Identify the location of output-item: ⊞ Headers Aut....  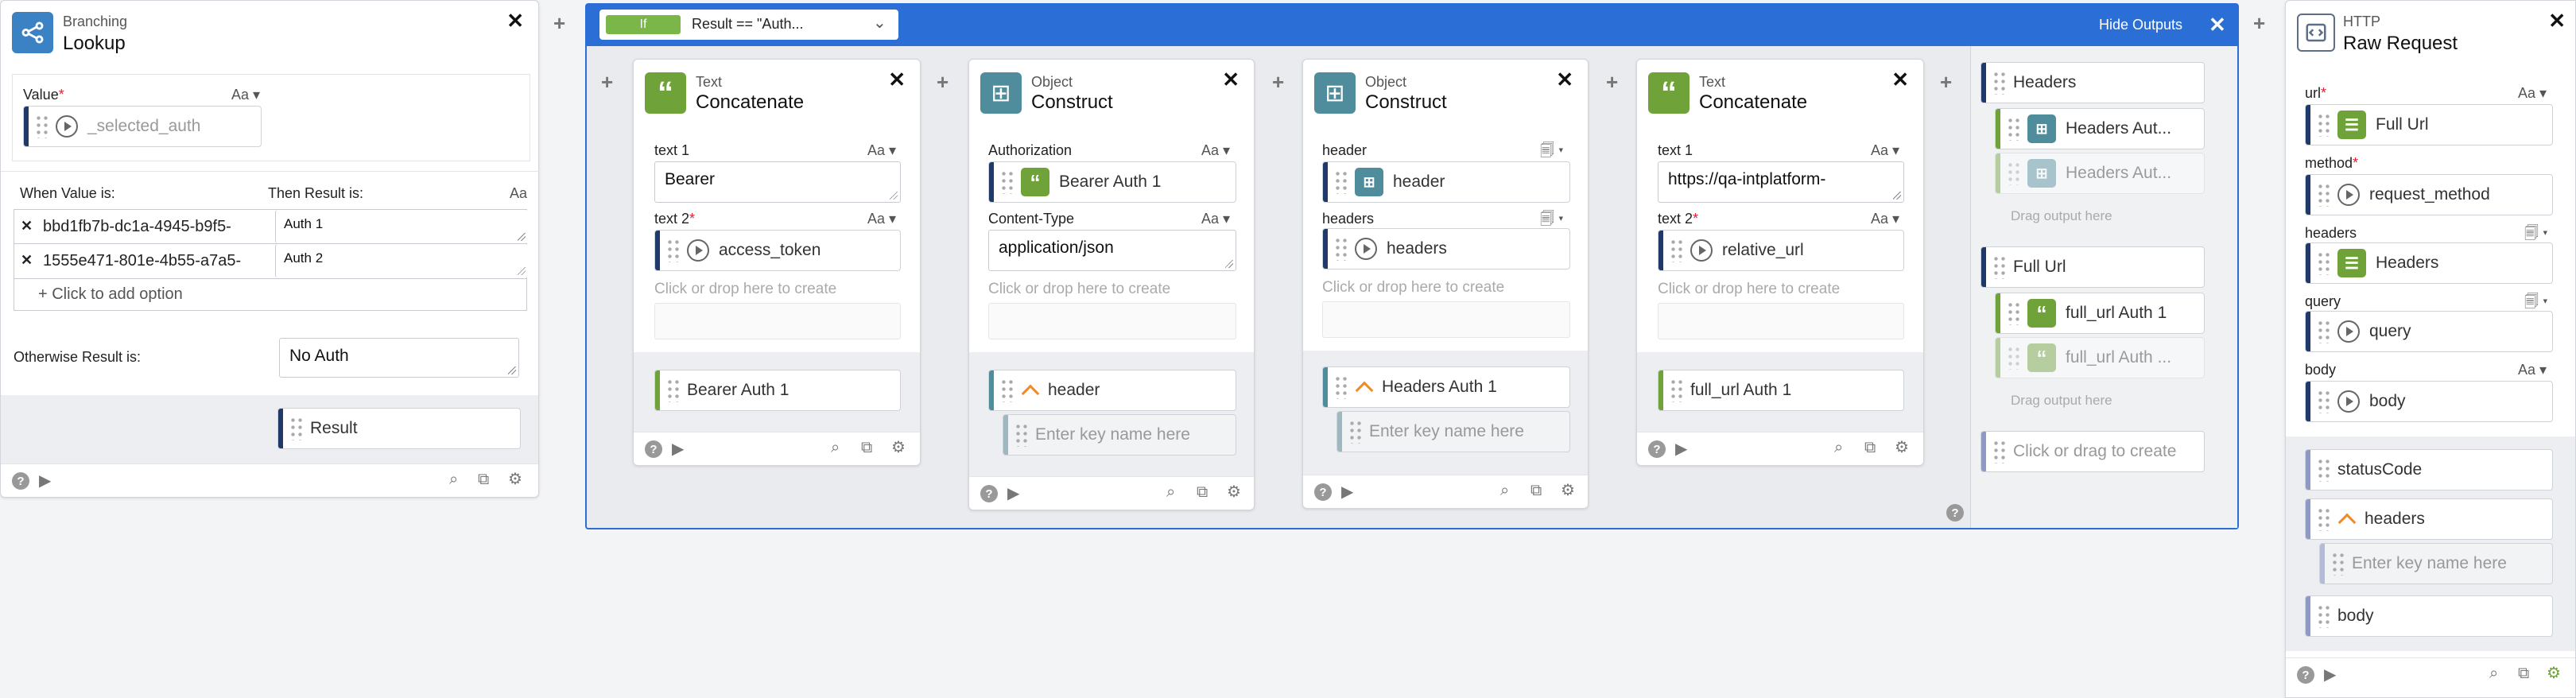
(2100, 128).